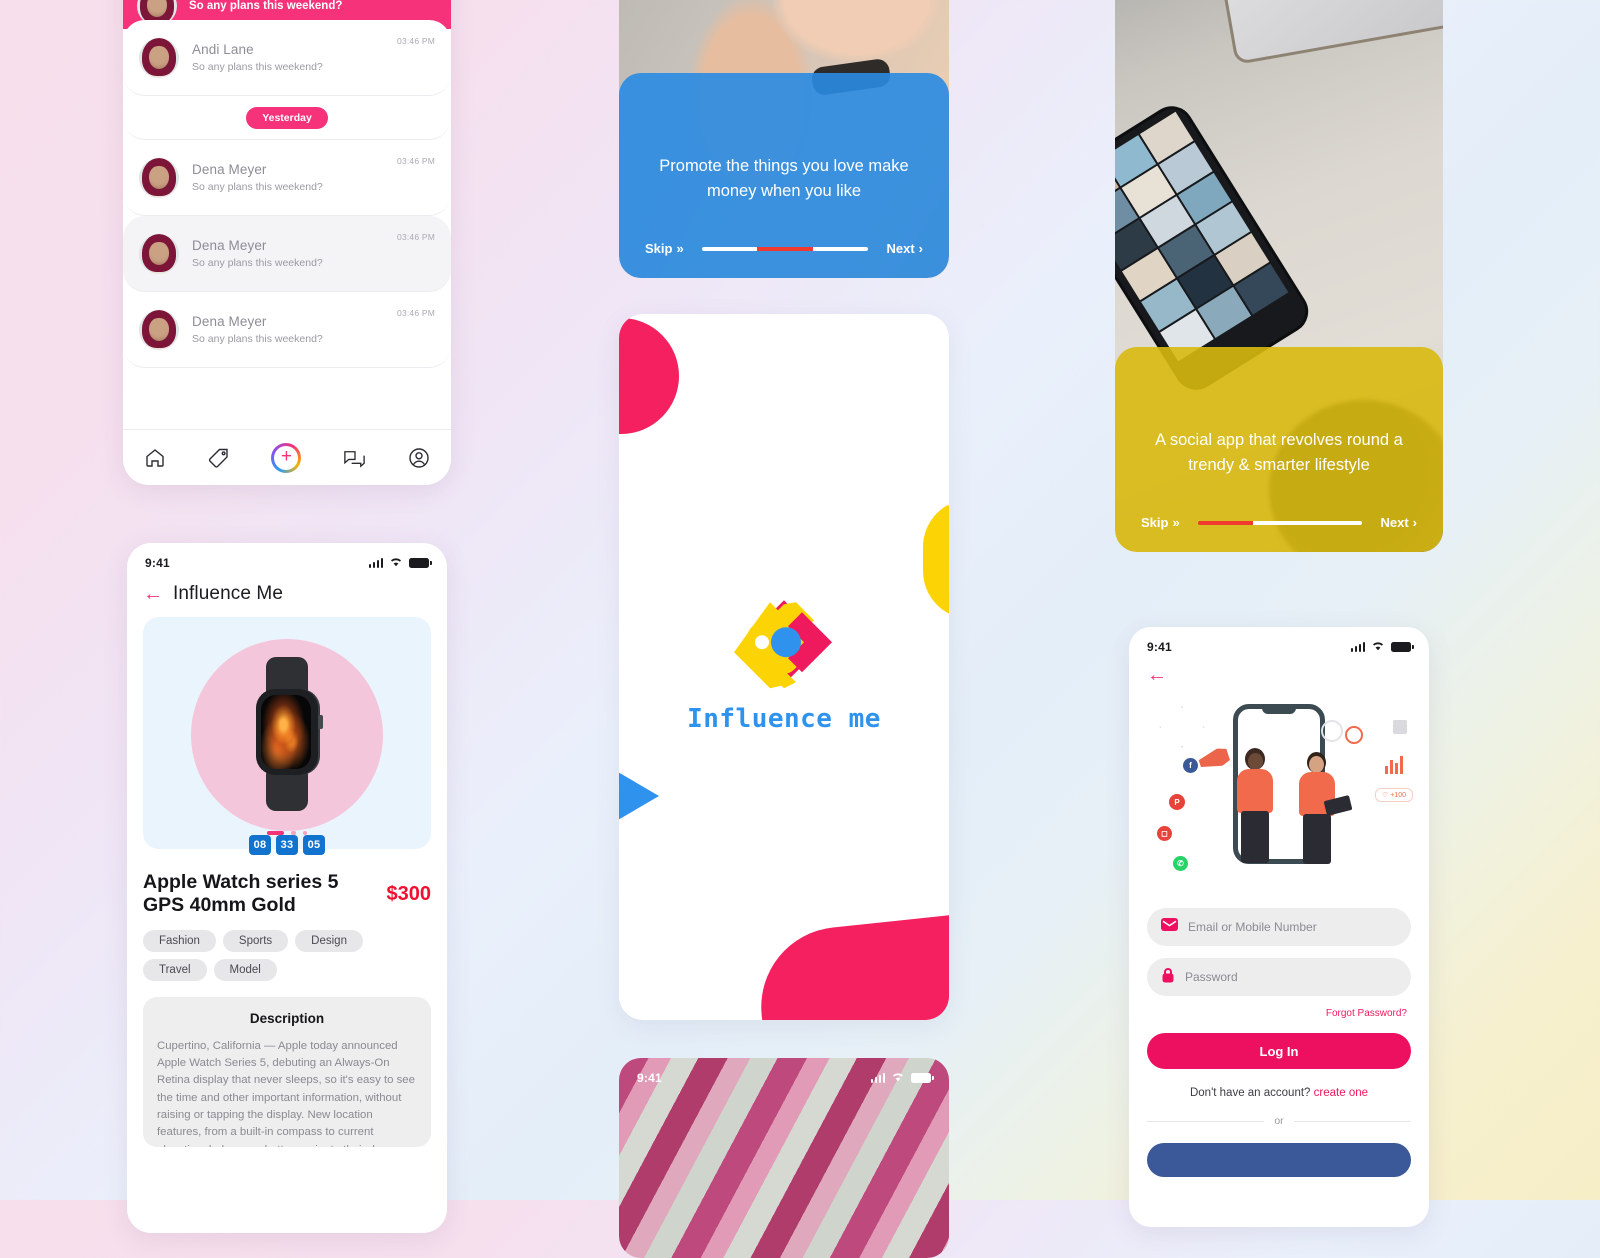 Image resolution: width=1600 pixels, height=1258 pixels. I want to click on thumbs-up-icon, so click(1400, 727).